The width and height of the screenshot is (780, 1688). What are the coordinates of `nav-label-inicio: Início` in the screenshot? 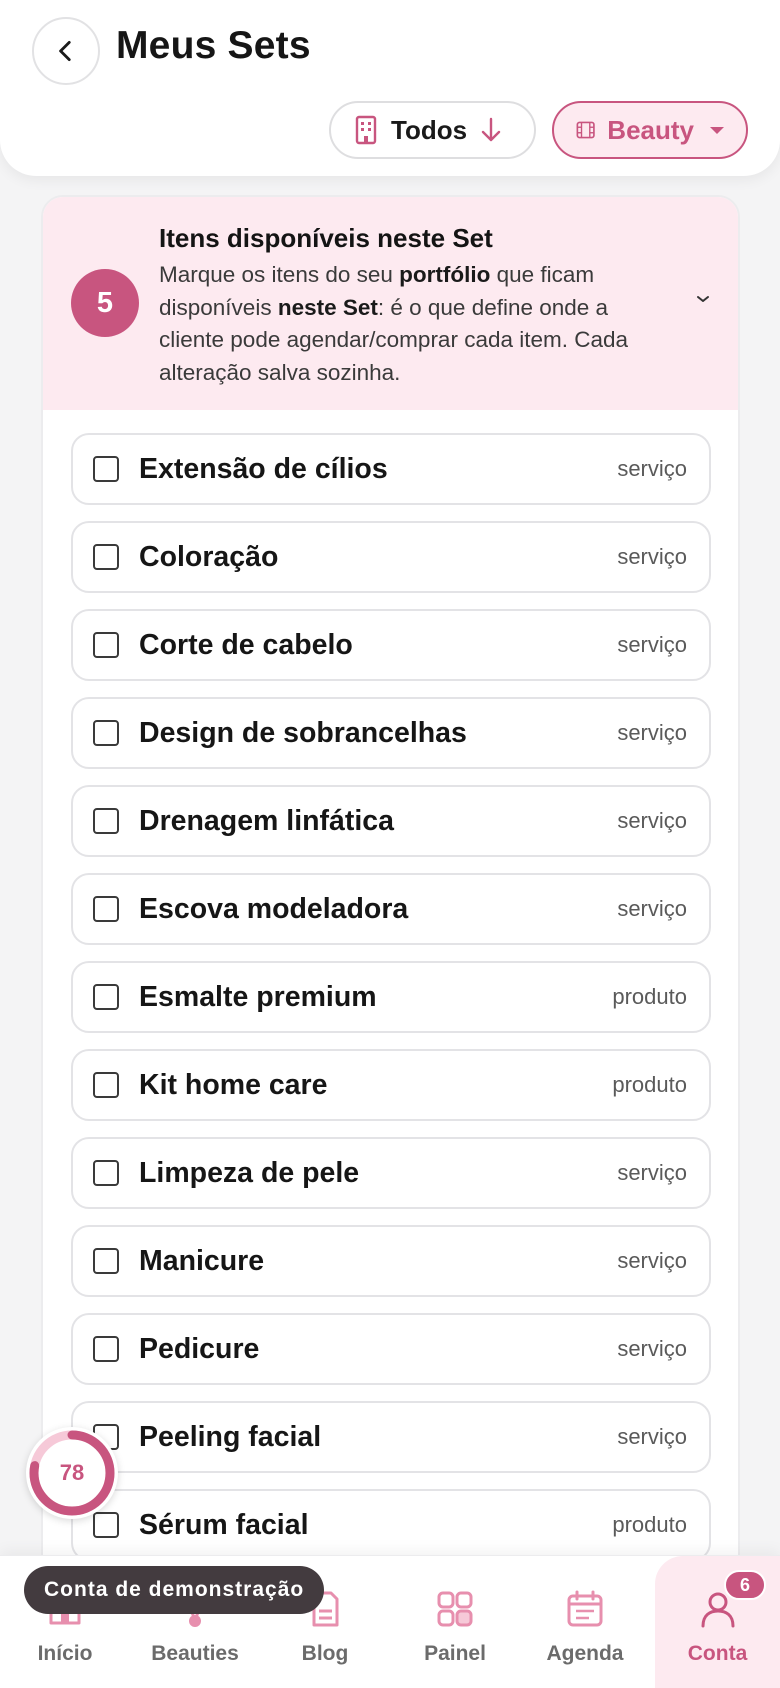 It's located at (65, 1653).